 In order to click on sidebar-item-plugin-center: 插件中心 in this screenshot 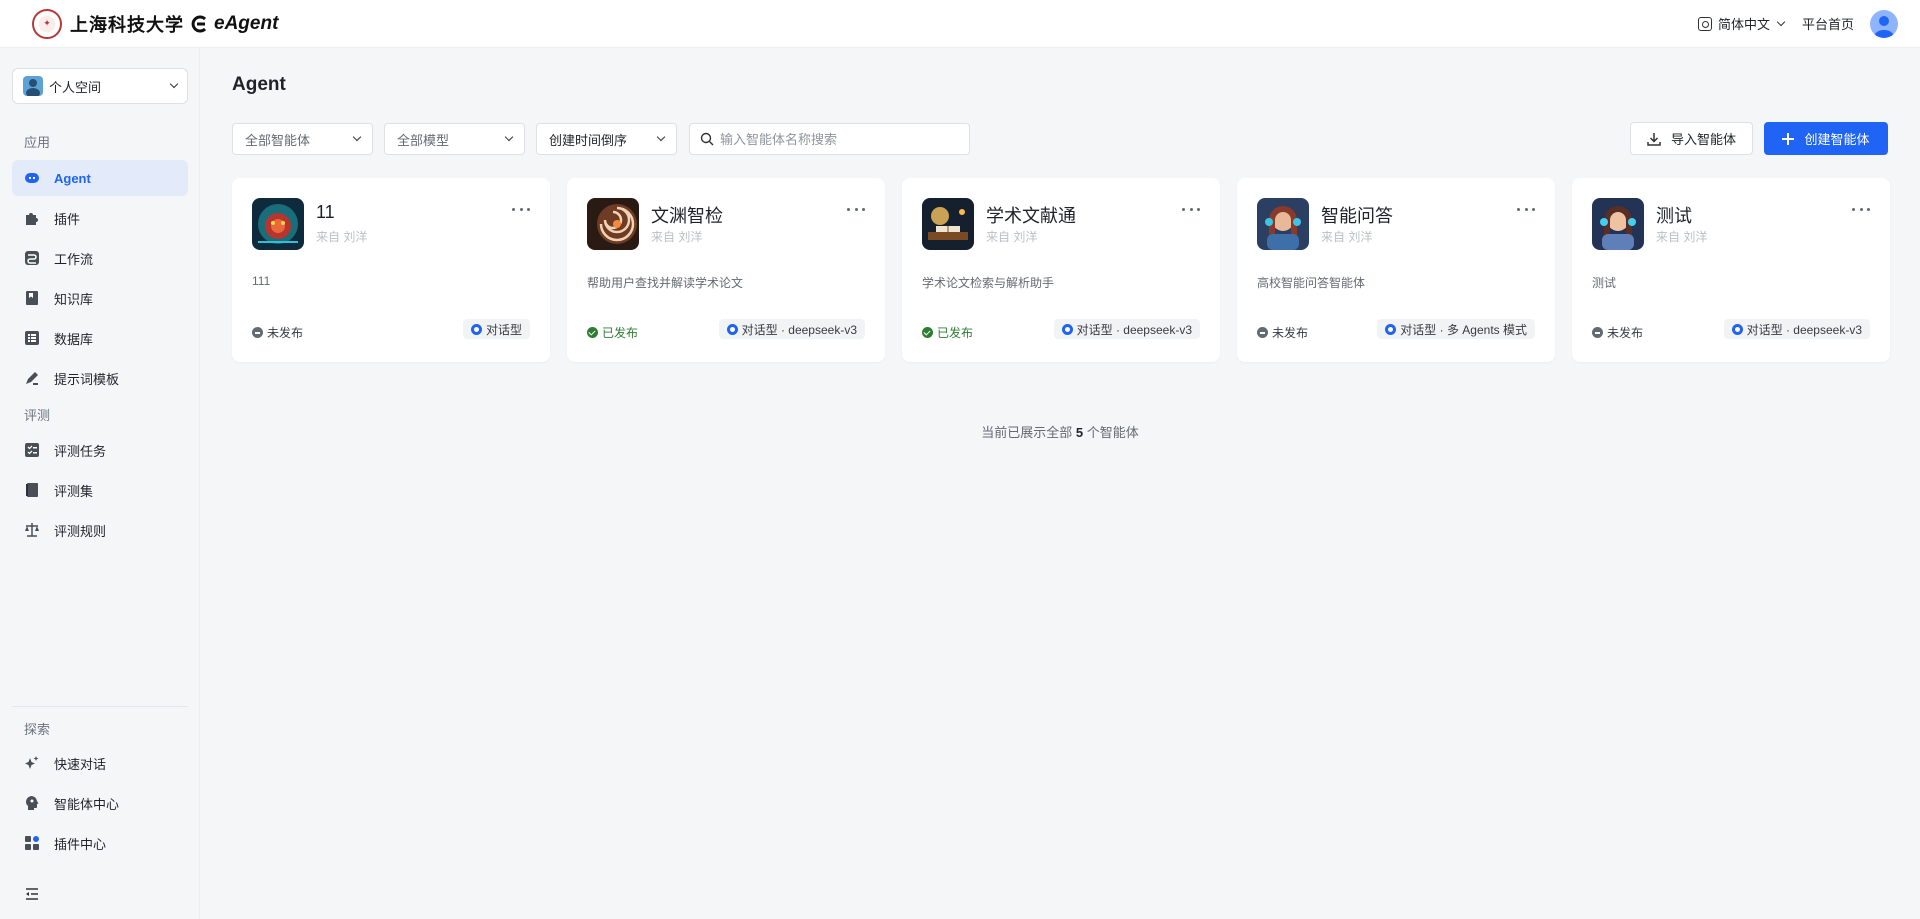, I will do `click(100, 843)`.